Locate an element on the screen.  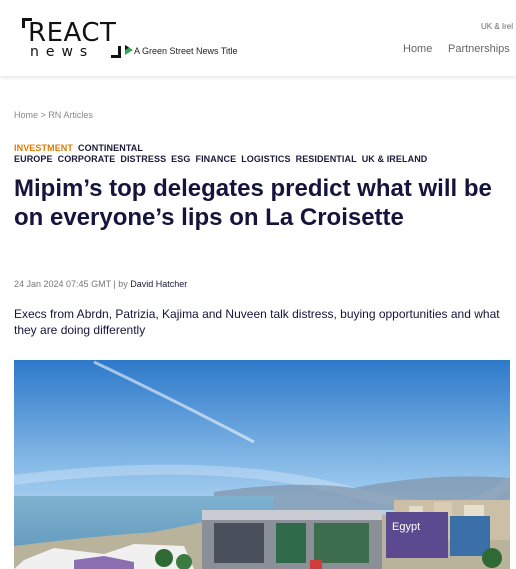
nav-home-link: Home is located at coordinates (417, 49).